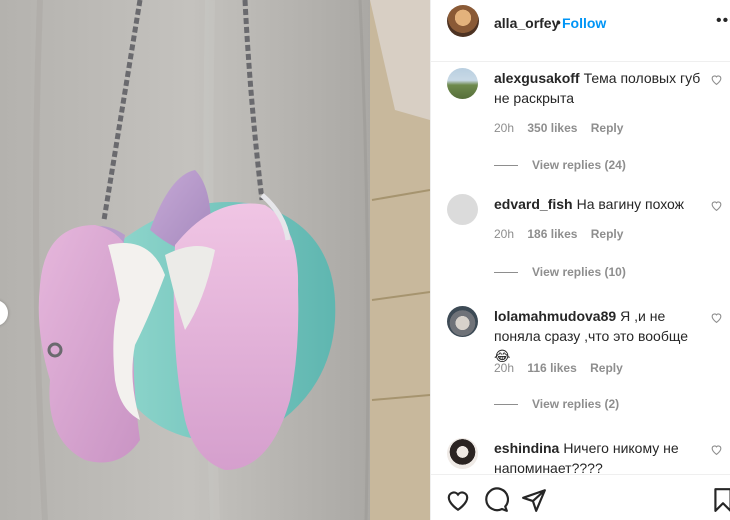 The image size is (730, 520). What do you see at coordinates (533, 204) in the screenshot?
I see `comment-username: edvard_fish` at bounding box center [533, 204].